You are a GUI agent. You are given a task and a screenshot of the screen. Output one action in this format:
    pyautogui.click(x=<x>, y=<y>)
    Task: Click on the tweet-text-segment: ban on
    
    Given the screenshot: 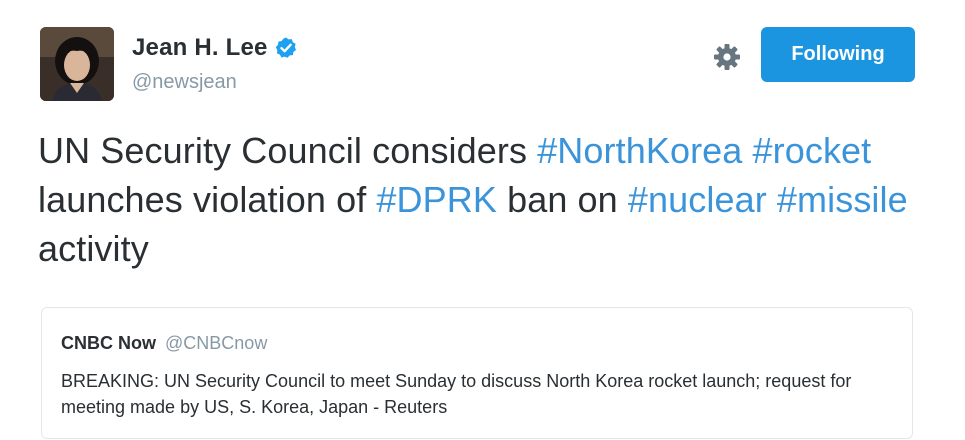 What is the action you would take?
    pyautogui.click(x=562, y=199)
    